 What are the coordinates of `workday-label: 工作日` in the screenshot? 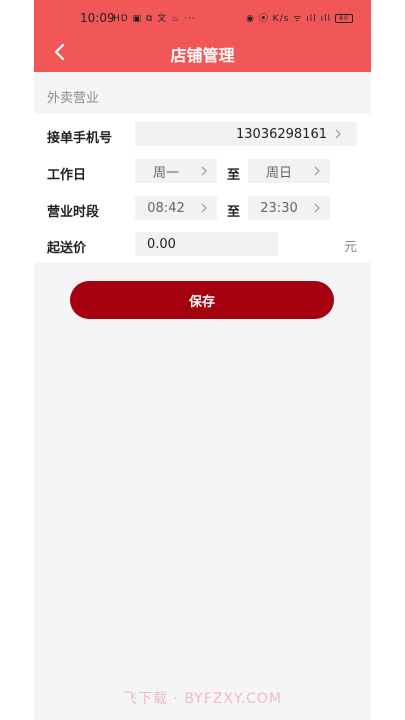 It's located at (67, 175).